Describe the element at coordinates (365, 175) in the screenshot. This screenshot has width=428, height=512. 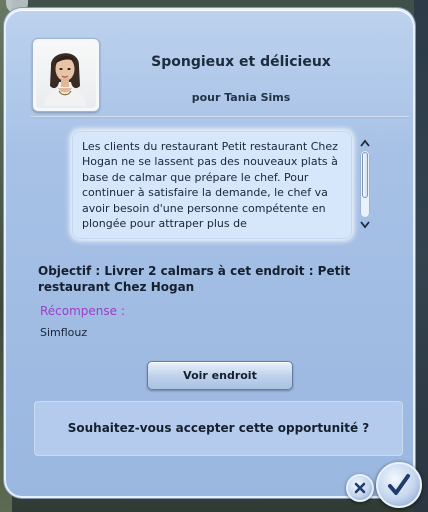
I see `scroll-thumb` at that location.